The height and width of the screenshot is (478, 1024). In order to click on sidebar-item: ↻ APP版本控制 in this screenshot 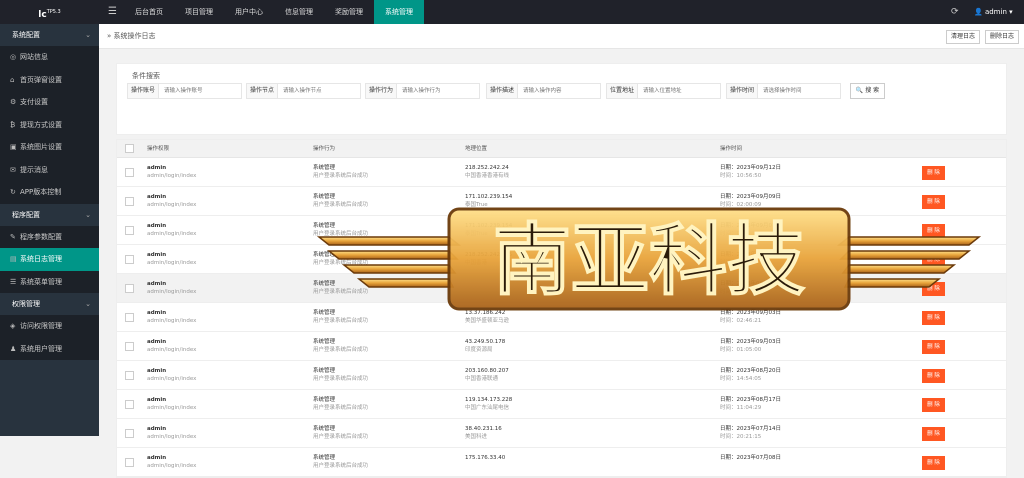, I will do `click(49, 192)`.